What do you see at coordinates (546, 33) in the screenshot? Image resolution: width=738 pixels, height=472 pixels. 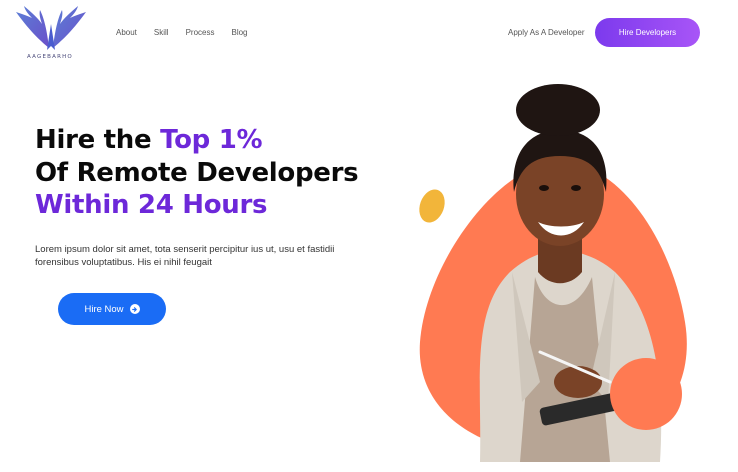 I see `apply-as-developer-link: Apply As A Developer` at bounding box center [546, 33].